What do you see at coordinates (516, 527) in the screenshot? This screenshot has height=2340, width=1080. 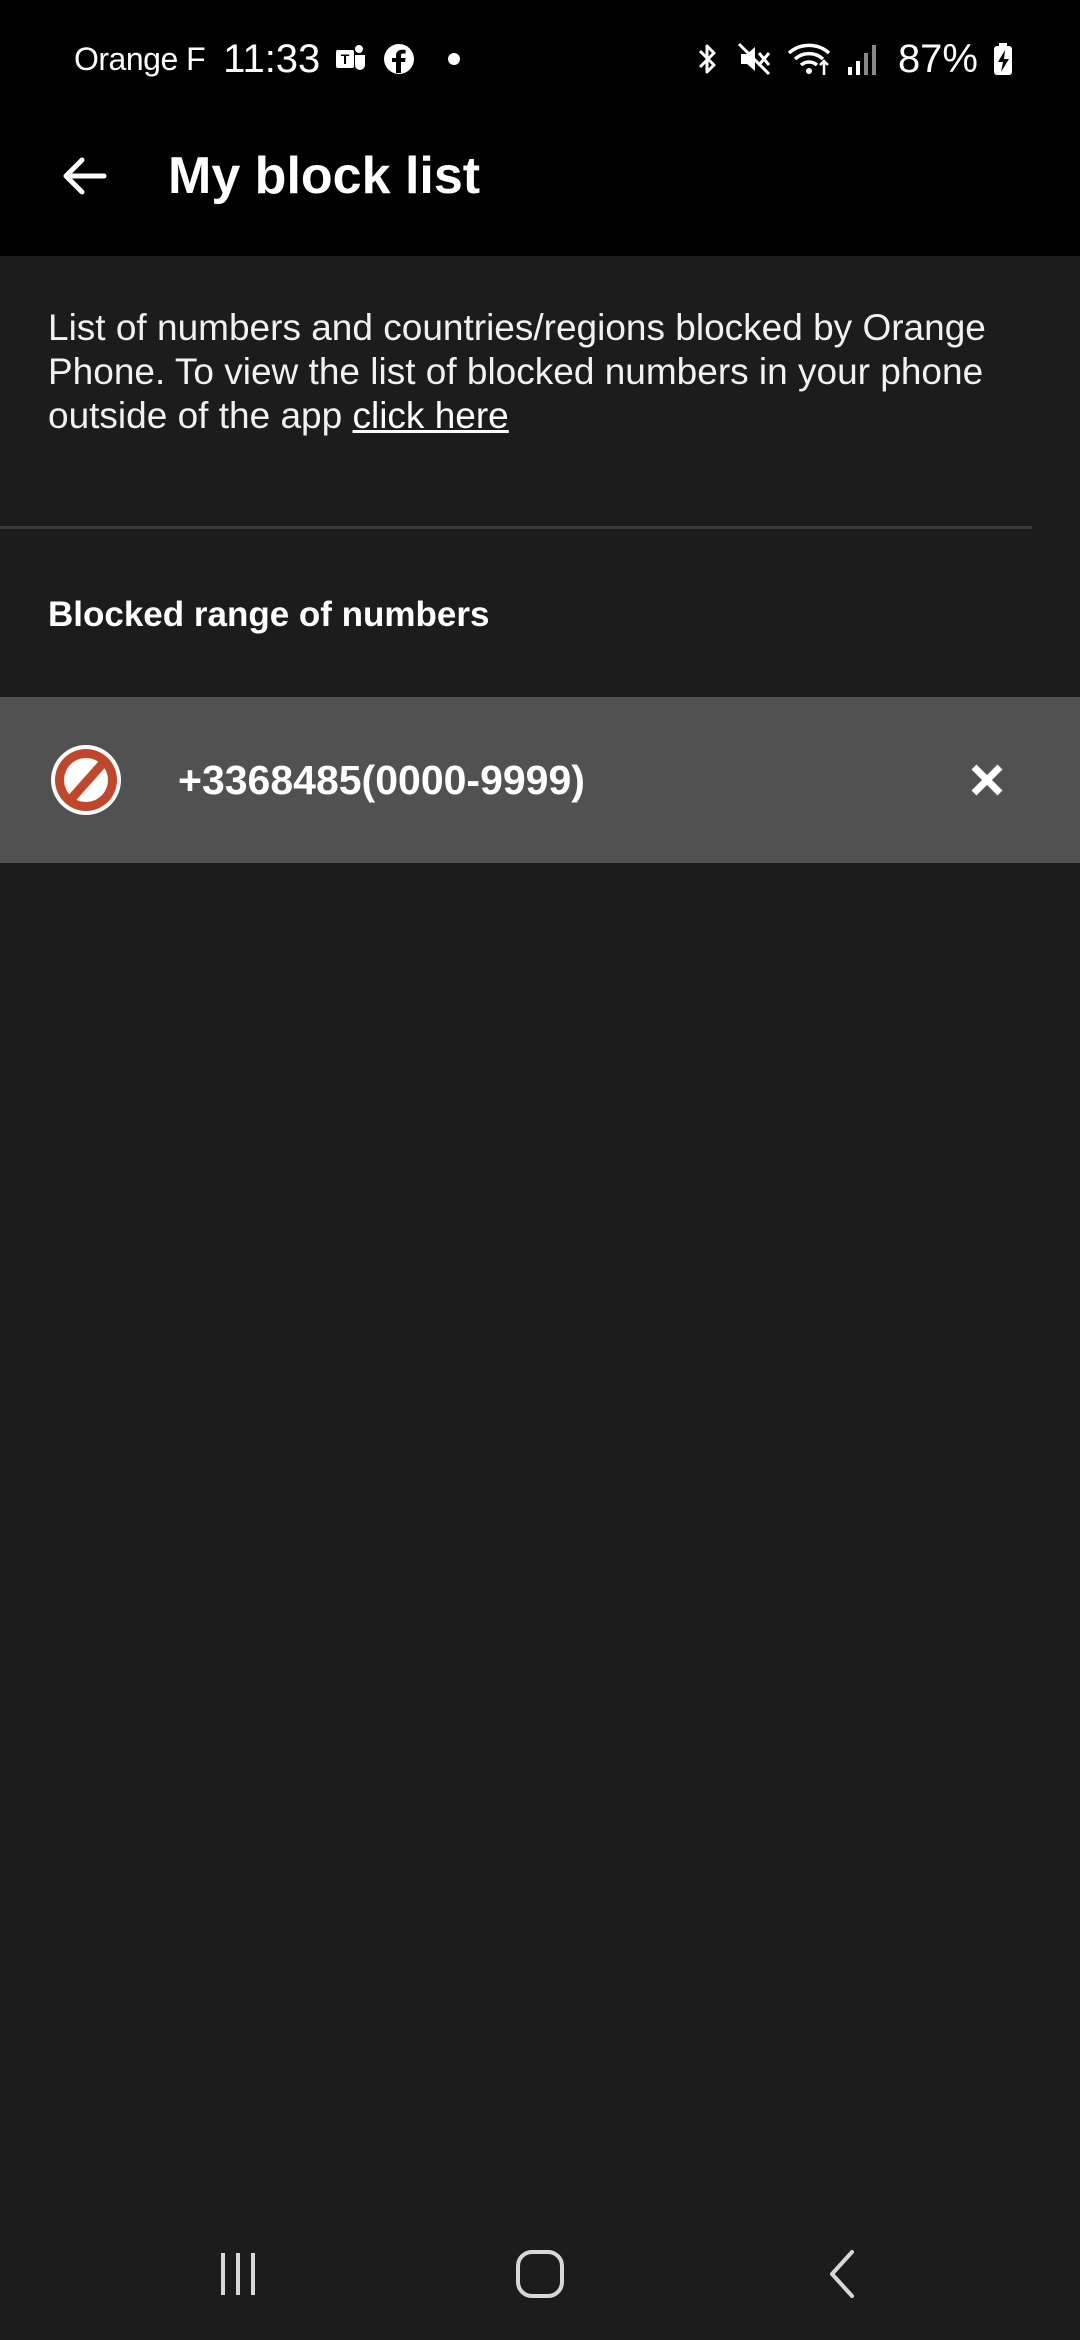 I see `divider` at bounding box center [516, 527].